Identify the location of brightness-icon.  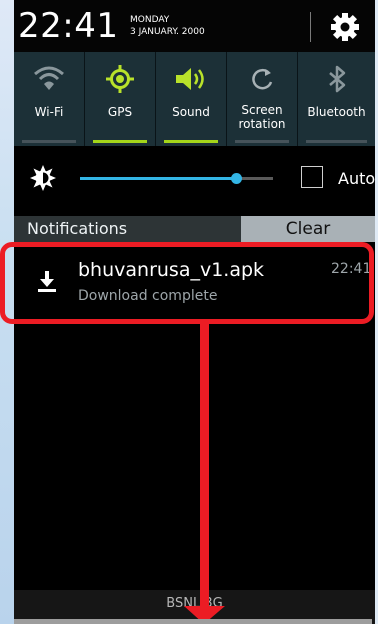
(43, 178).